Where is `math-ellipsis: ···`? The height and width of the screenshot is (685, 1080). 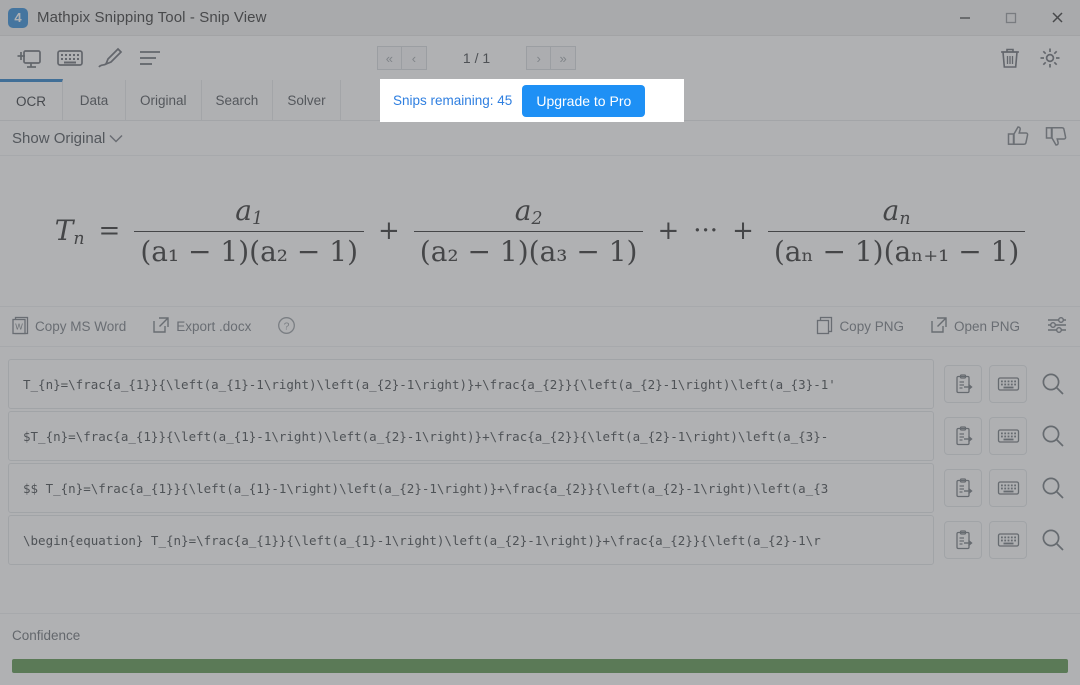
math-ellipsis: ··· is located at coordinates (706, 231).